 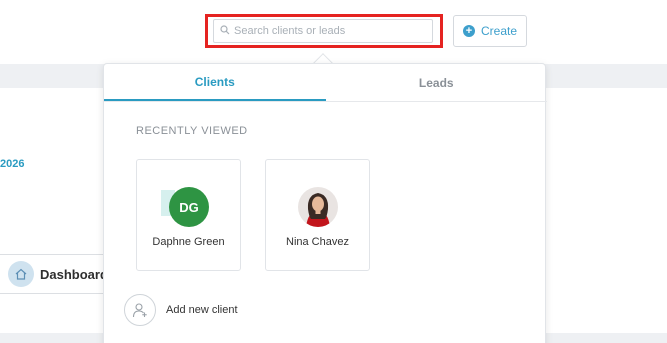 What do you see at coordinates (21, 274) in the screenshot?
I see `home-icon` at bounding box center [21, 274].